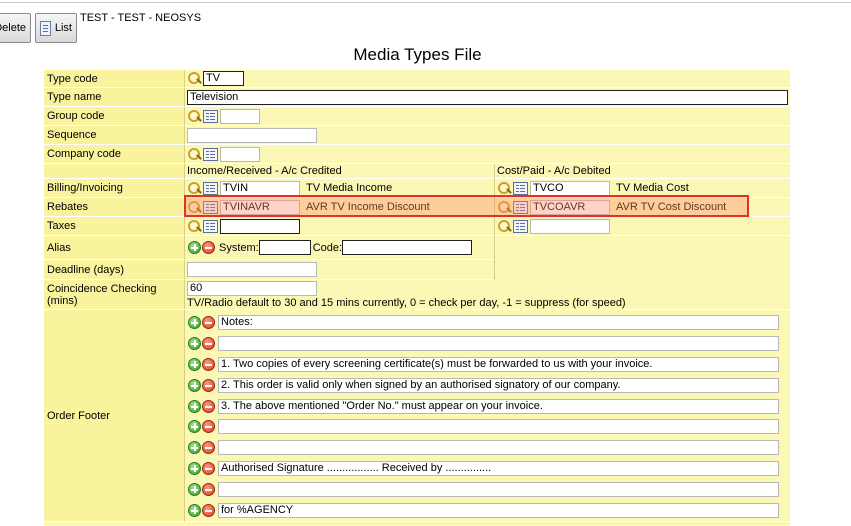  I want to click on label-deadline: Deadline (days), so click(114, 270).